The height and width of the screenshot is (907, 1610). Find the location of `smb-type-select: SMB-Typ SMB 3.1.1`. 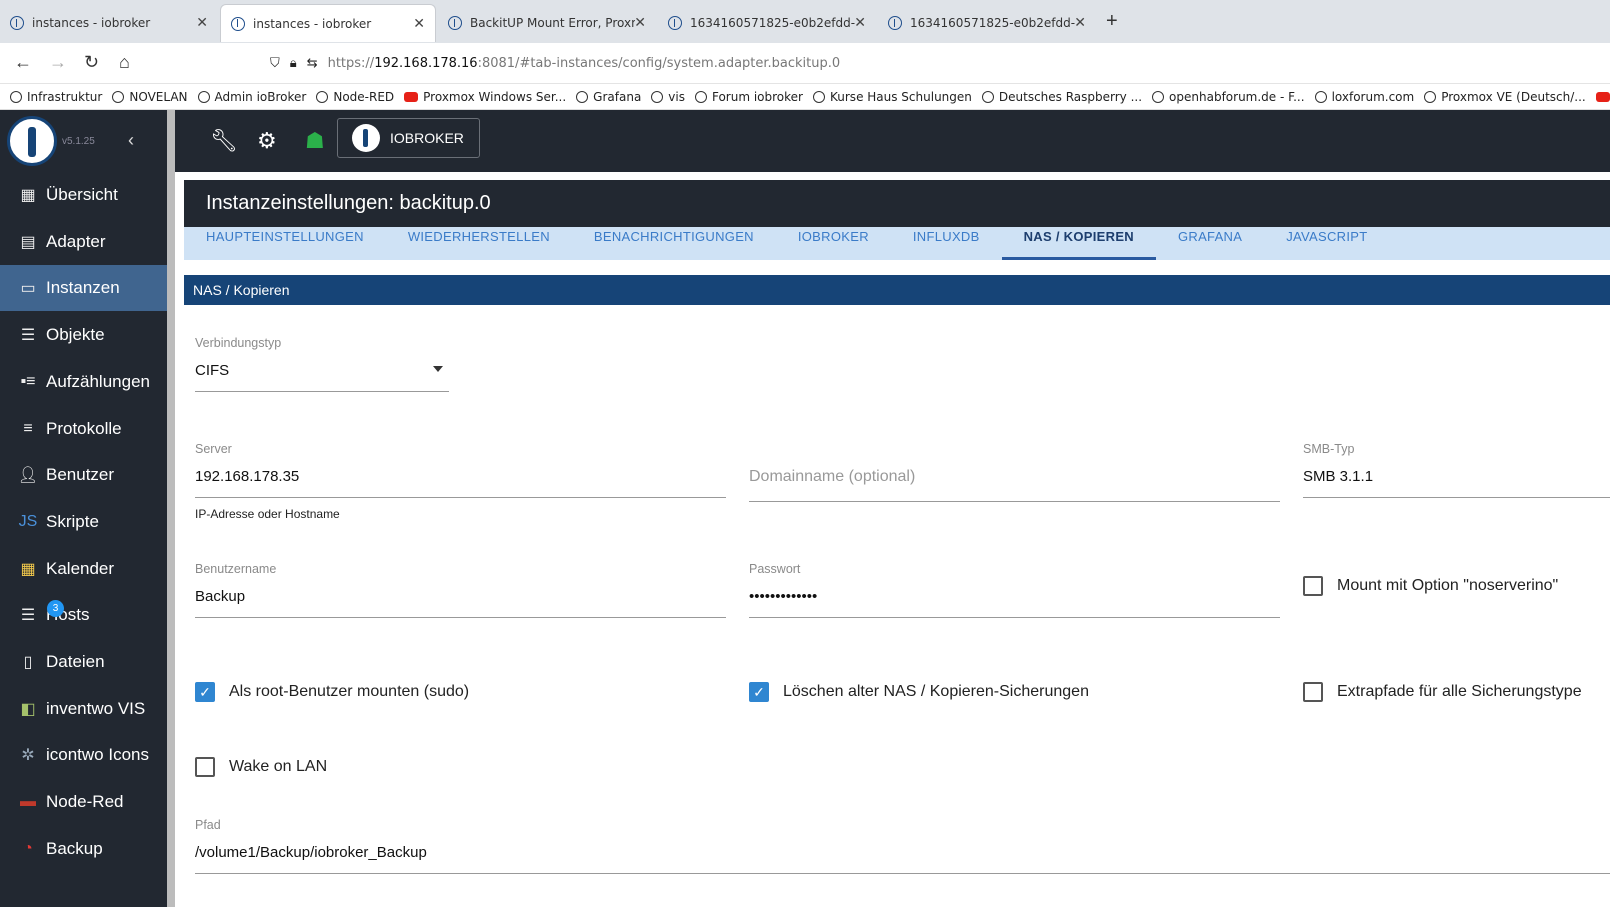

smb-type-select: SMB-Typ SMB 3.1.1 is located at coordinates (1456, 470).